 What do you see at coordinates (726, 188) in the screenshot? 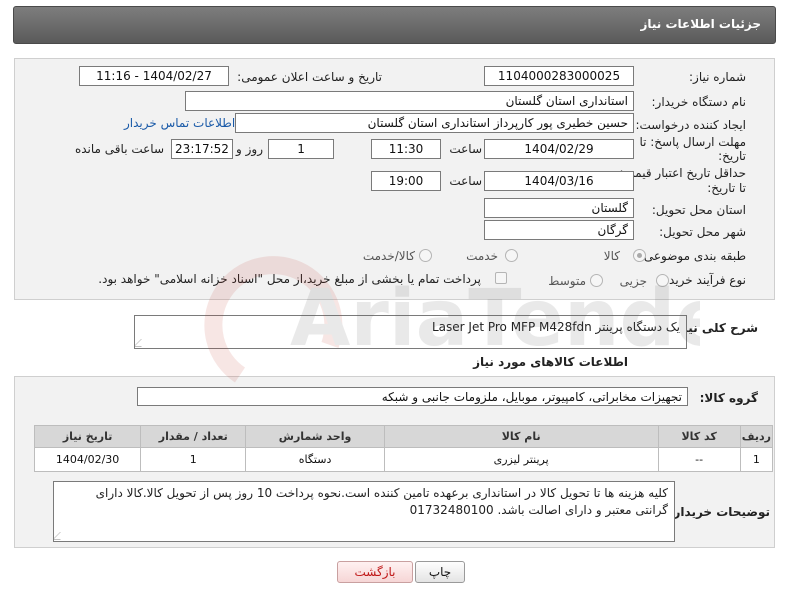
I see `price-validity-label-2: تا تاریخ:` at bounding box center [726, 188].